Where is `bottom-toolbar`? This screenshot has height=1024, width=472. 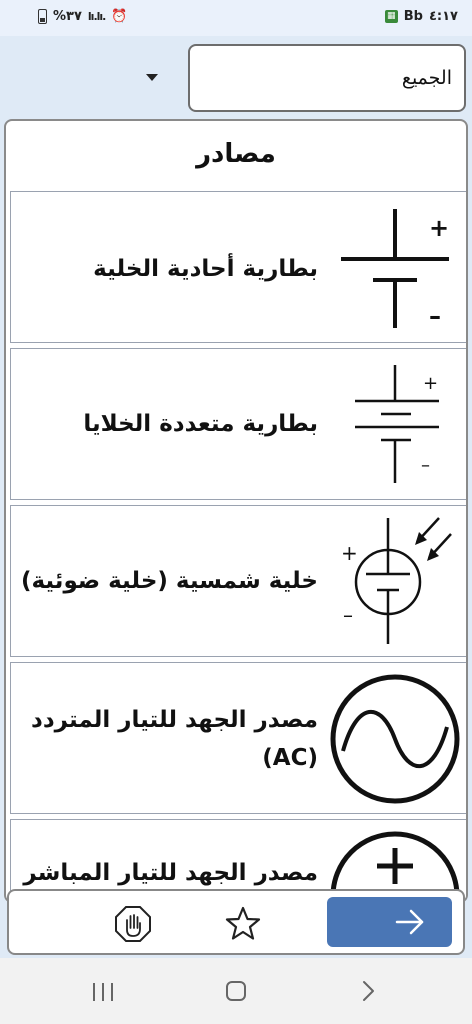 bottom-toolbar is located at coordinates (236, 922).